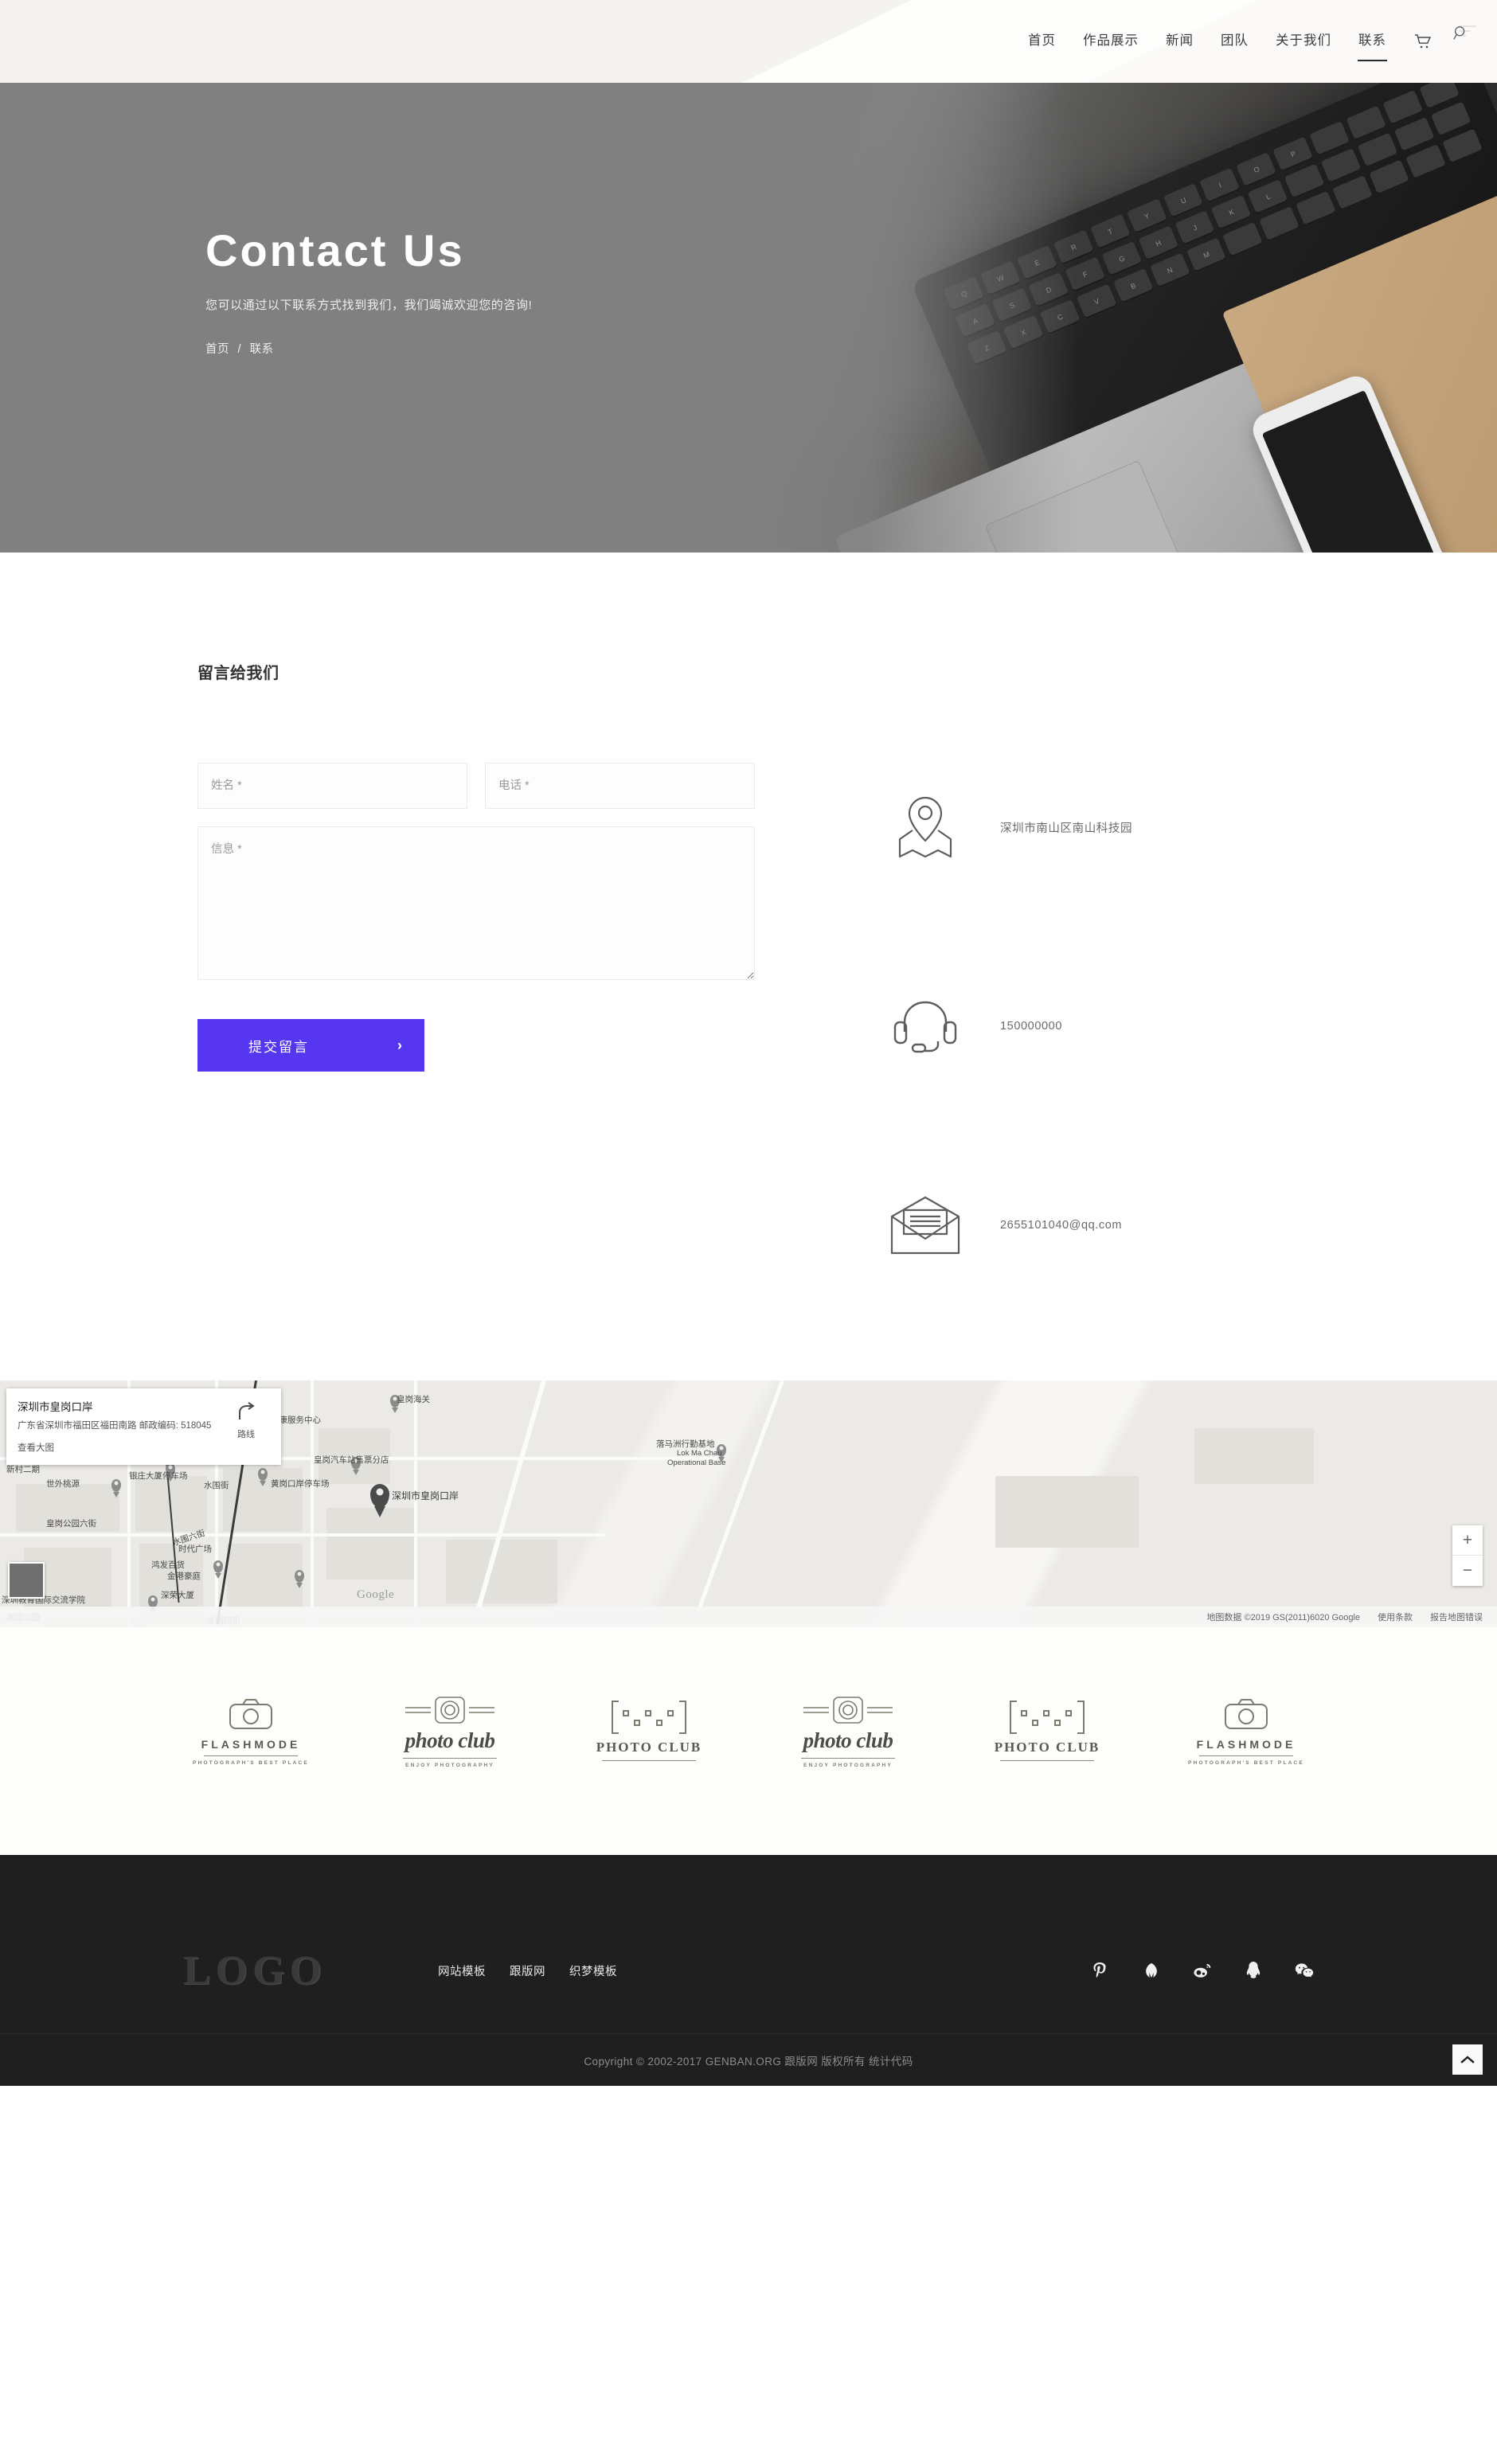 This screenshot has width=1497, height=2464. I want to click on submit-button: 提交留言 ›, so click(310, 1045).